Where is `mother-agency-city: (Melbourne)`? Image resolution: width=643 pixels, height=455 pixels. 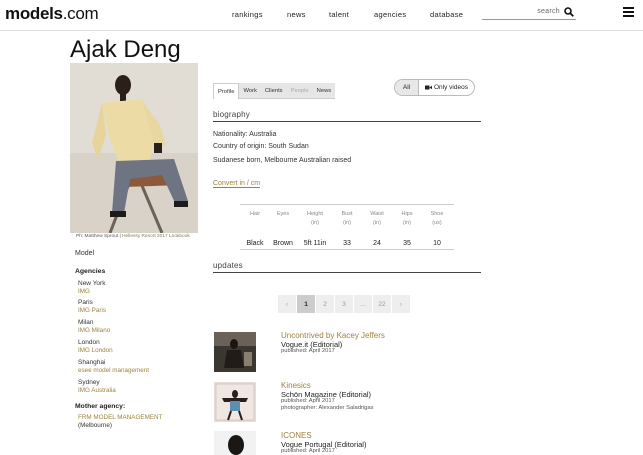 mother-agency-city: (Melbourne) is located at coordinates (95, 425).